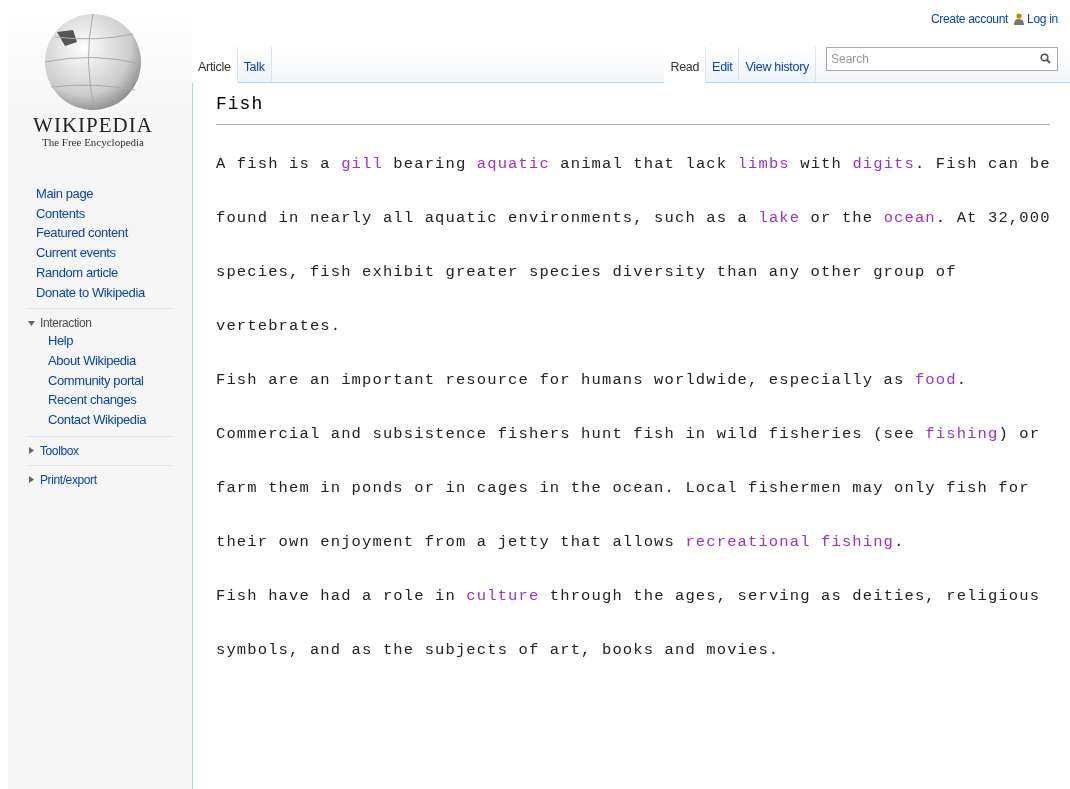  Describe the element at coordinates (100, 323) in the screenshot. I see `portal-heading: Interaction` at that location.